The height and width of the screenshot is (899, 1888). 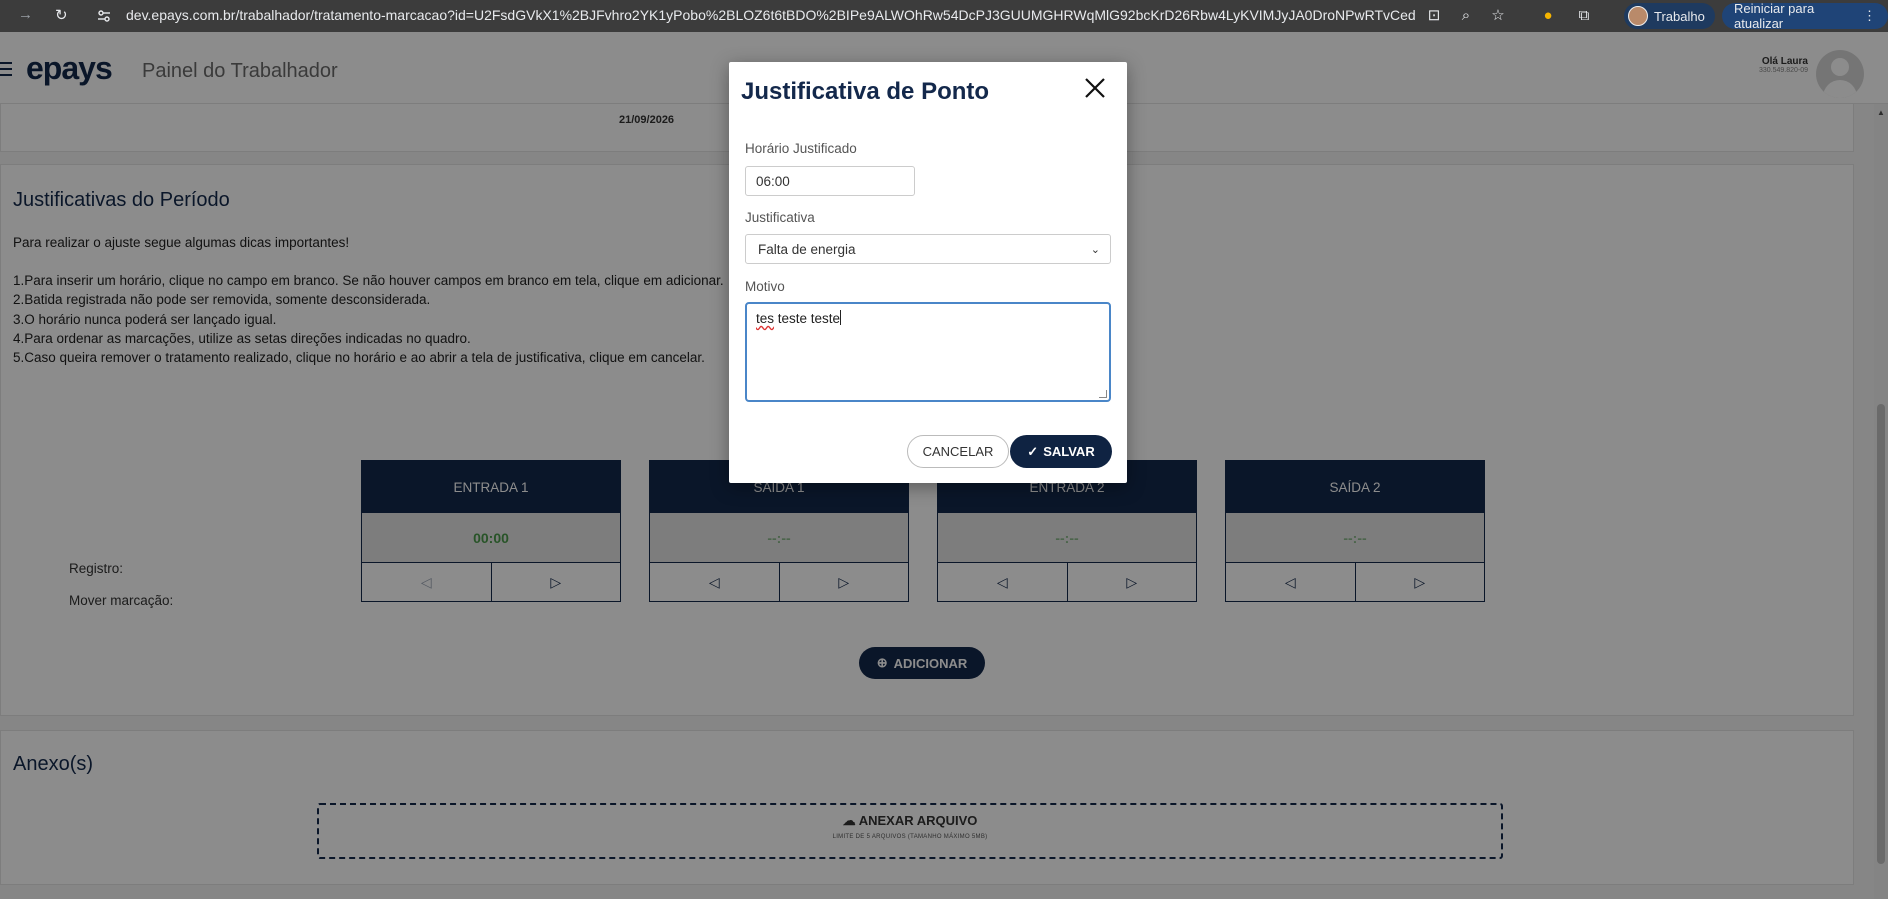 What do you see at coordinates (841, 317) in the screenshot?
I see `text-caret` at bounding box center [841, 317].